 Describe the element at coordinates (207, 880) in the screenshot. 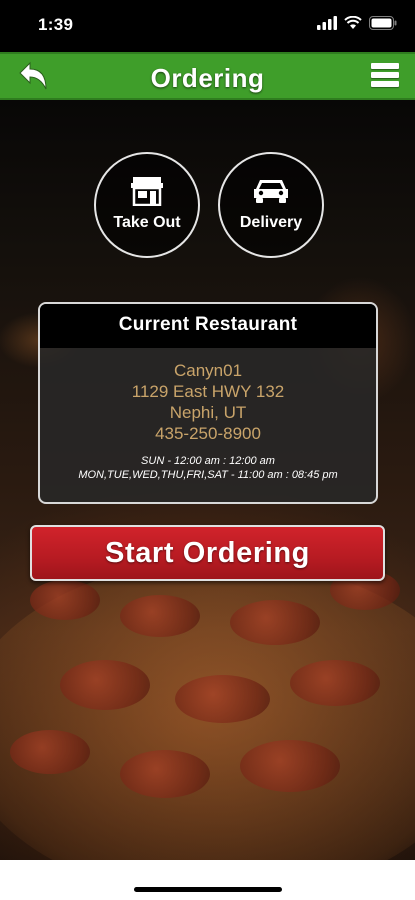

I see `home-indicator-area` at that location.